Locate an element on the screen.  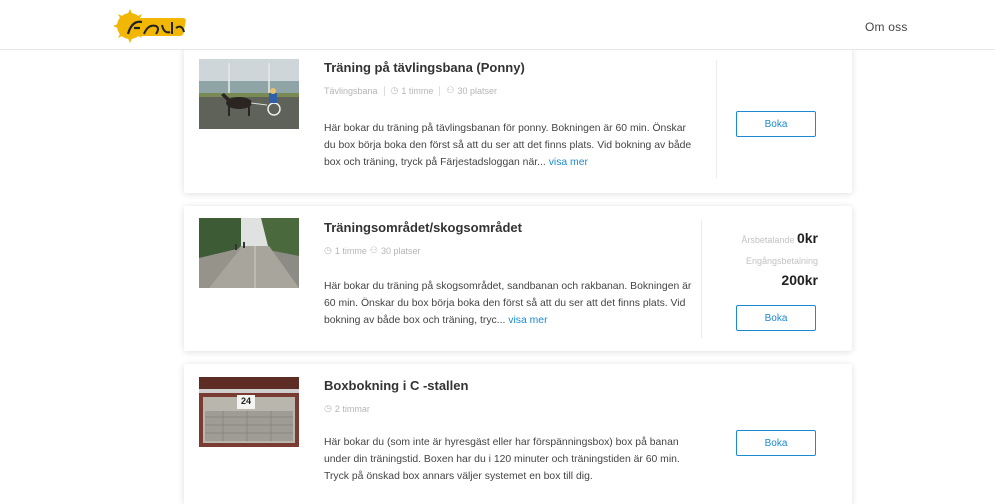
single-price-value: 200kr is located at coordinates (799, 280).